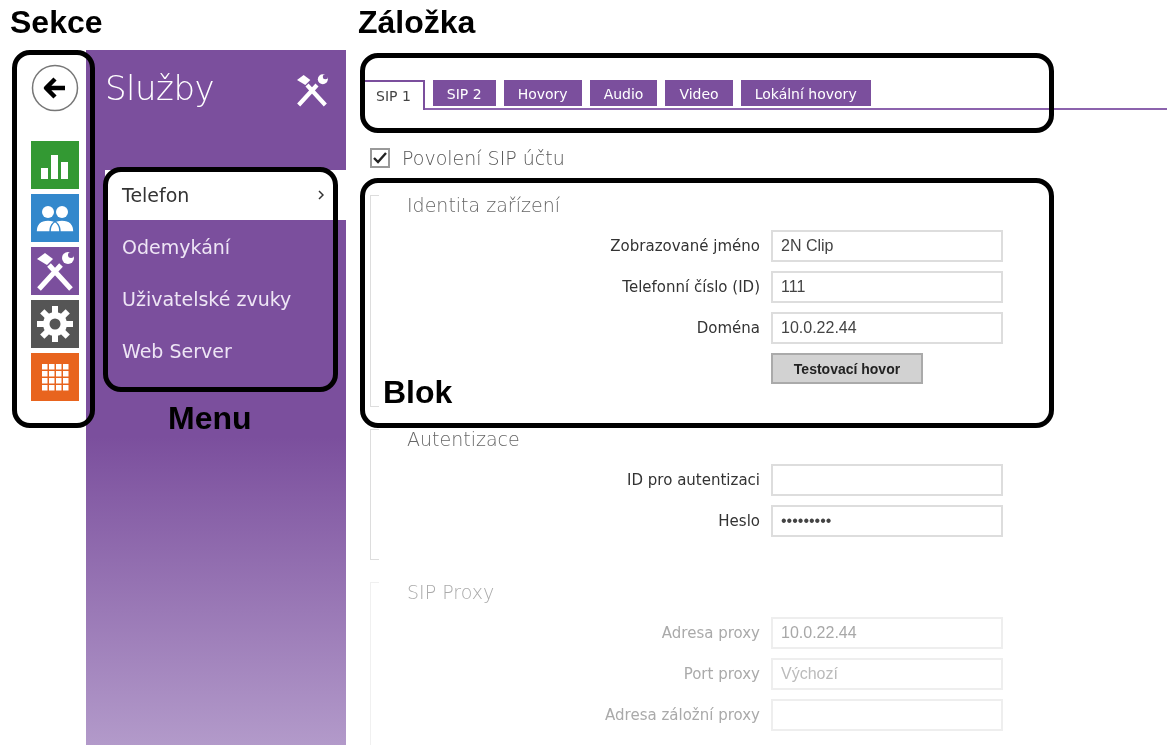  Describe the element at coordinates (738, 521) in the screenshot. I see `field-label: Heslo` at that location.